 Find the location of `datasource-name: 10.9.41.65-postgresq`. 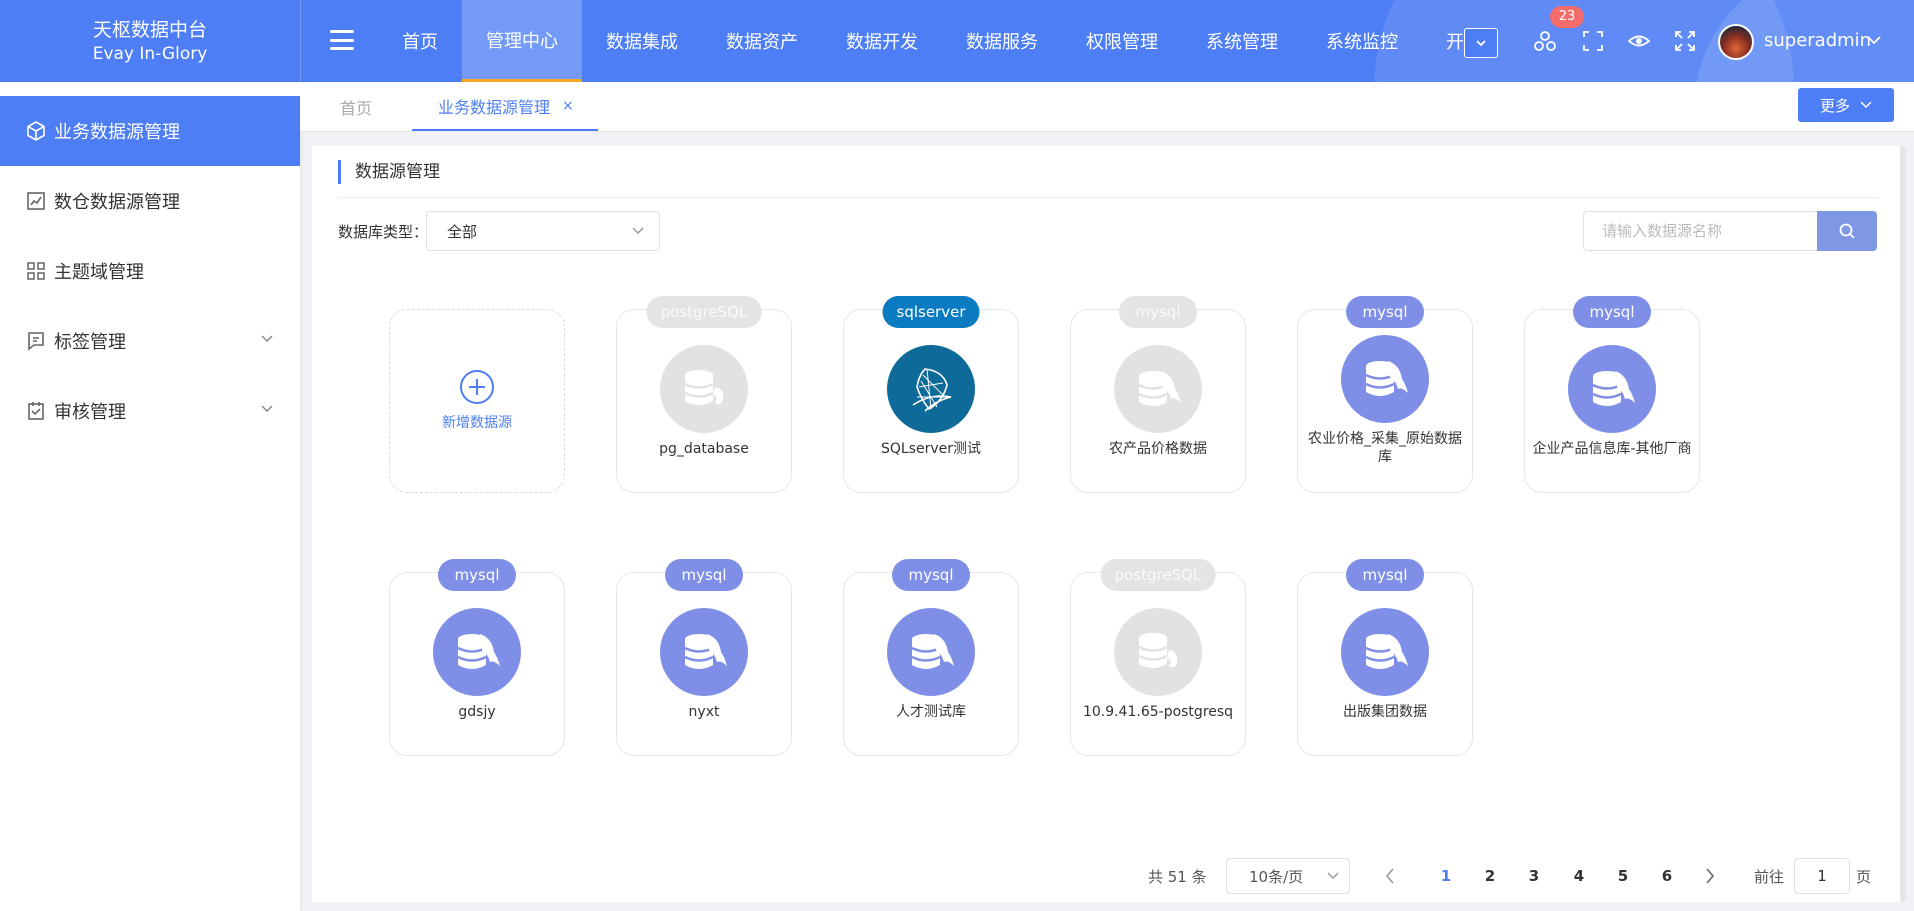

datasource-name: 10.9.41.65-postgresq is located at coordinates (1158, 712).